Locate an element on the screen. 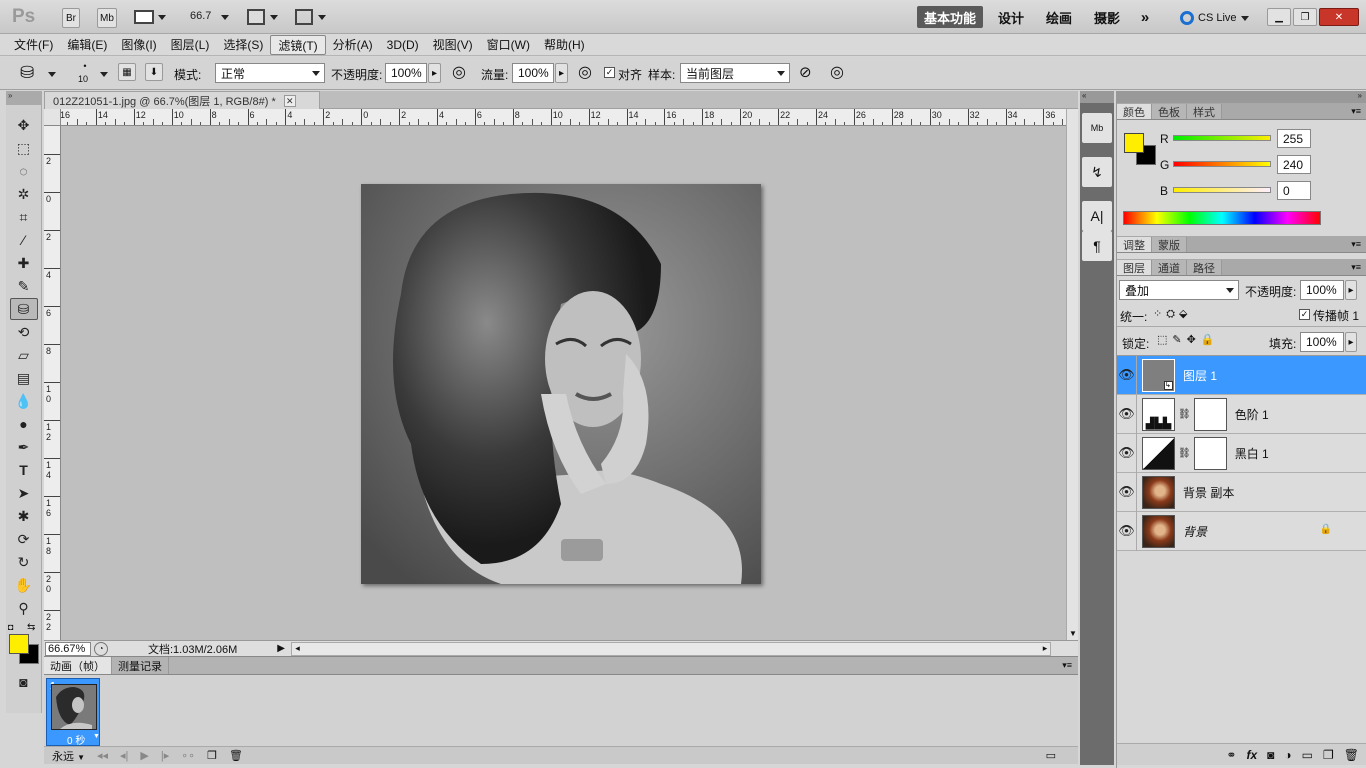 The height and width of the screenshot is (768, 1366). opacity-slider-button: ▸ is located at coordinates (434, 73).